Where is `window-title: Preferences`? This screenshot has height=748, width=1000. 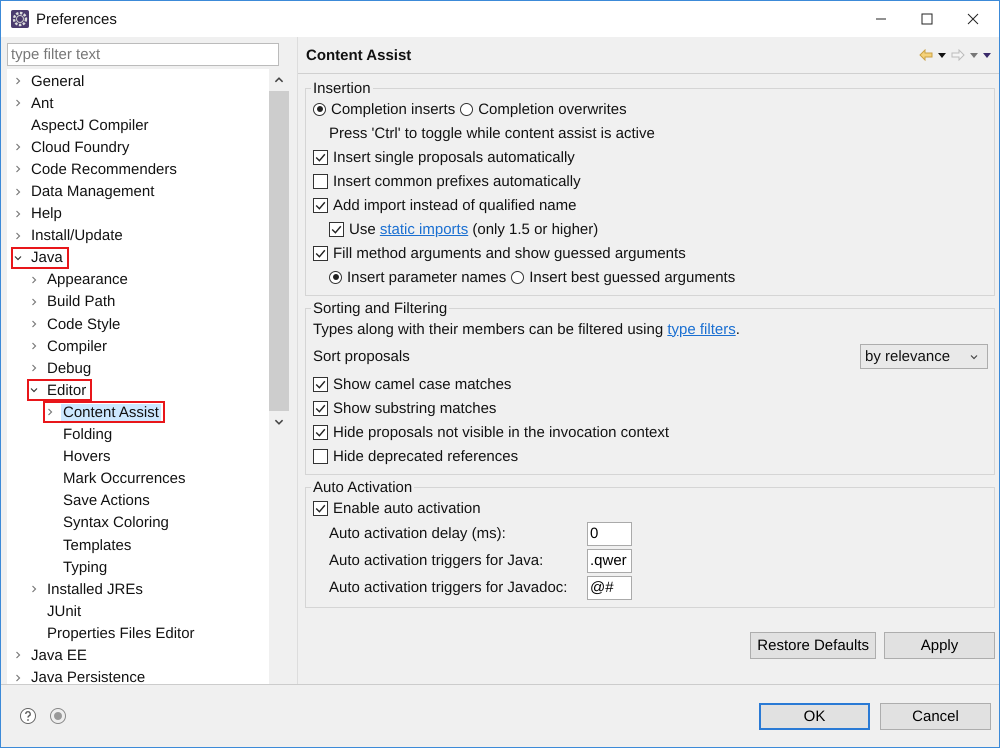
window-title: Preferences is located at coordinates (76, 19).